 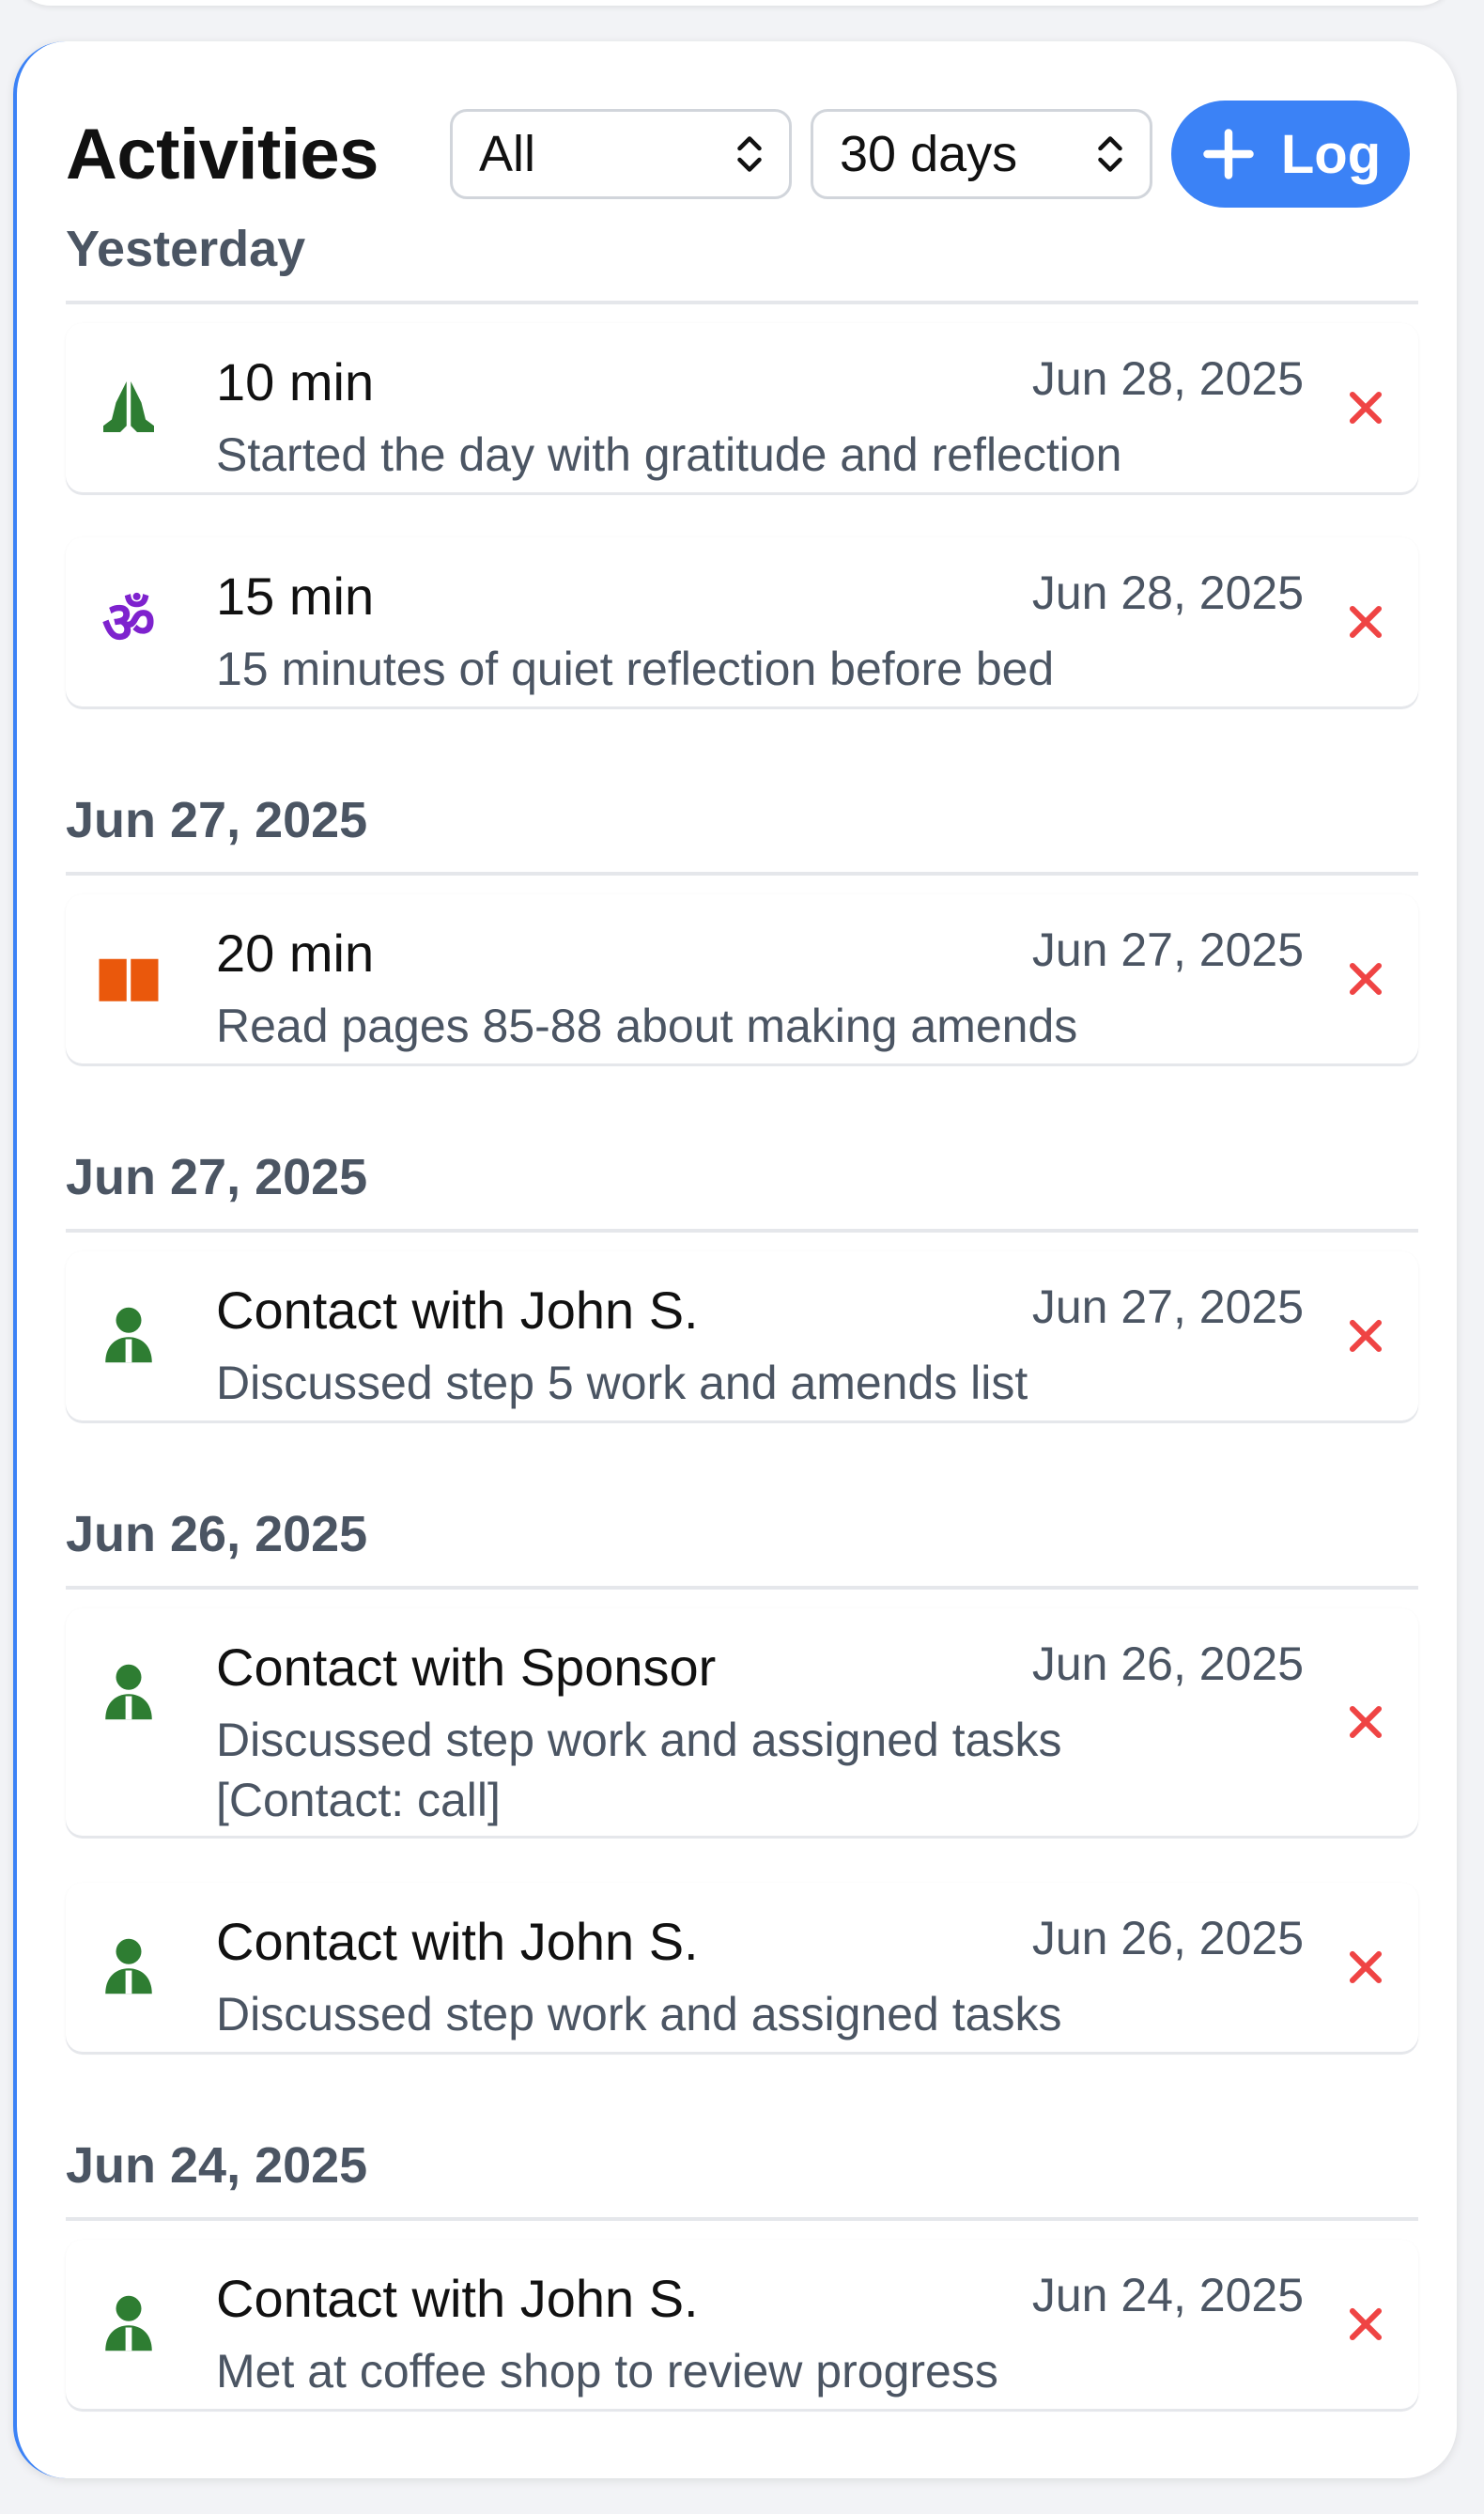 What do you see at coordinates (222, 154) in the screenshot?
I see `page-title: Activities` at bounding box center [222, 154].